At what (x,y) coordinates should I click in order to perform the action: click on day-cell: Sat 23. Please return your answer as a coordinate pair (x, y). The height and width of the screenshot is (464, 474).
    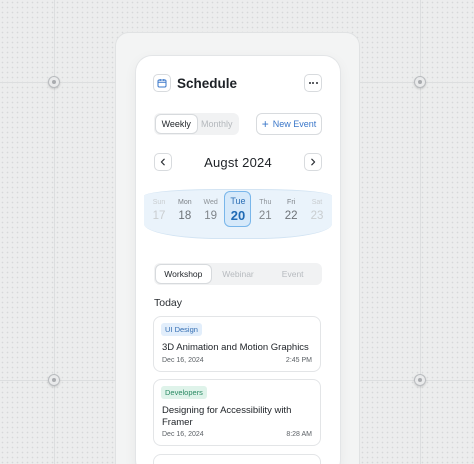
    Looking at the image, I should click on (317, 214).